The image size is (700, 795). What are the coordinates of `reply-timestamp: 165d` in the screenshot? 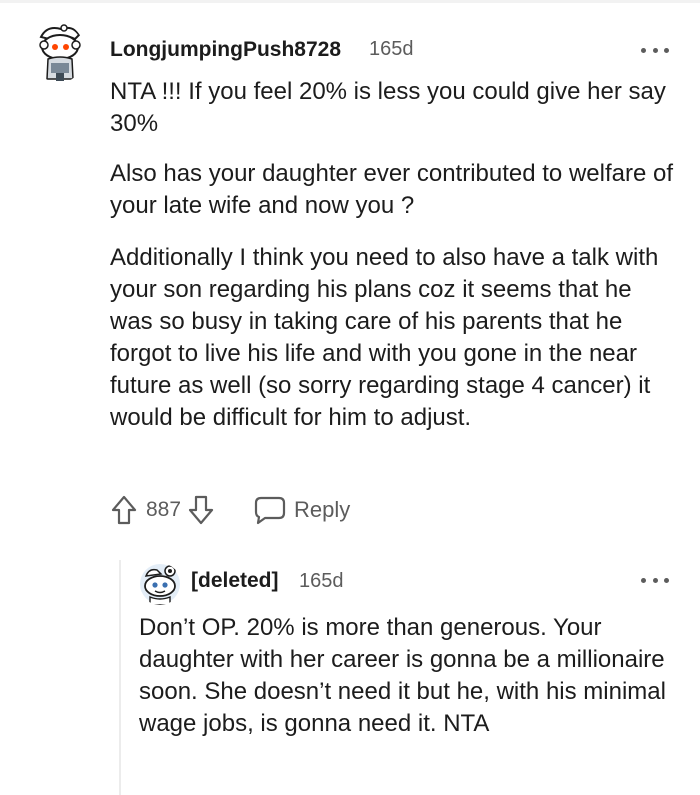 It's located at (321, 581).